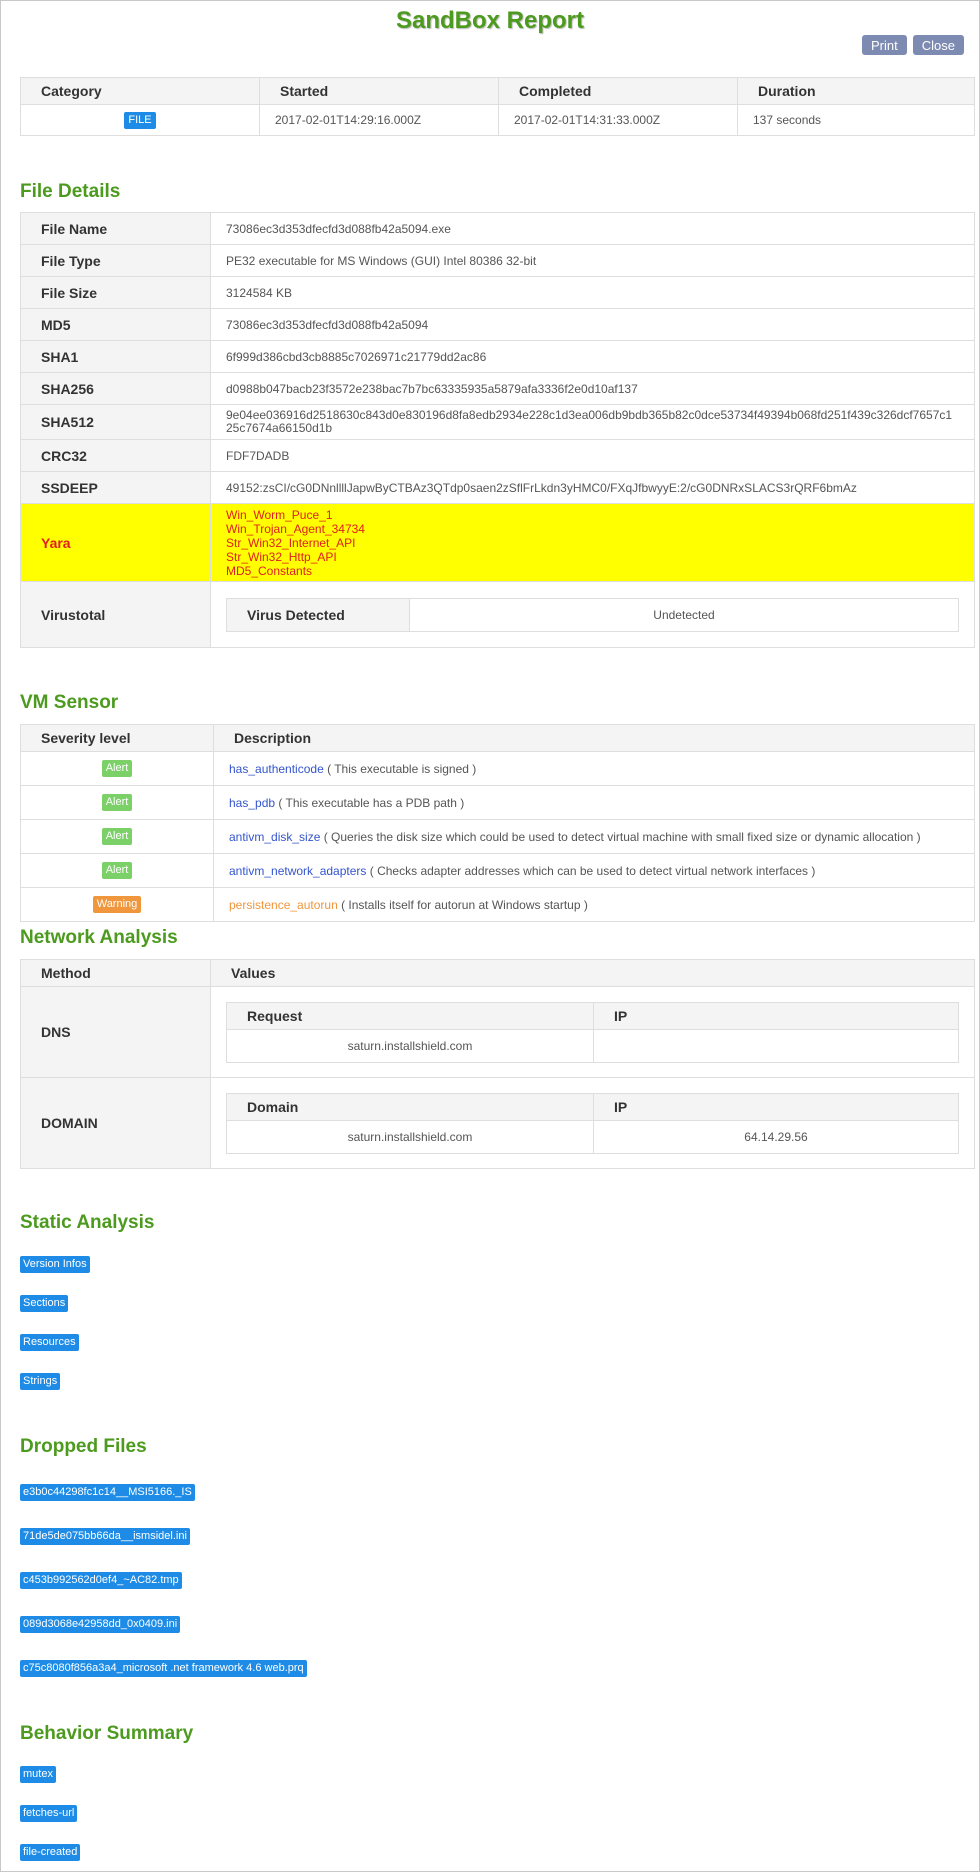 The height and width of the screenshot is (1872, 980). What do you see at coordinates (105, 1536) in the screenshot?
I see `dropped-file-button: 71de5de075bb66da__ismsidel.ini` at bounding box center [105, 1536].